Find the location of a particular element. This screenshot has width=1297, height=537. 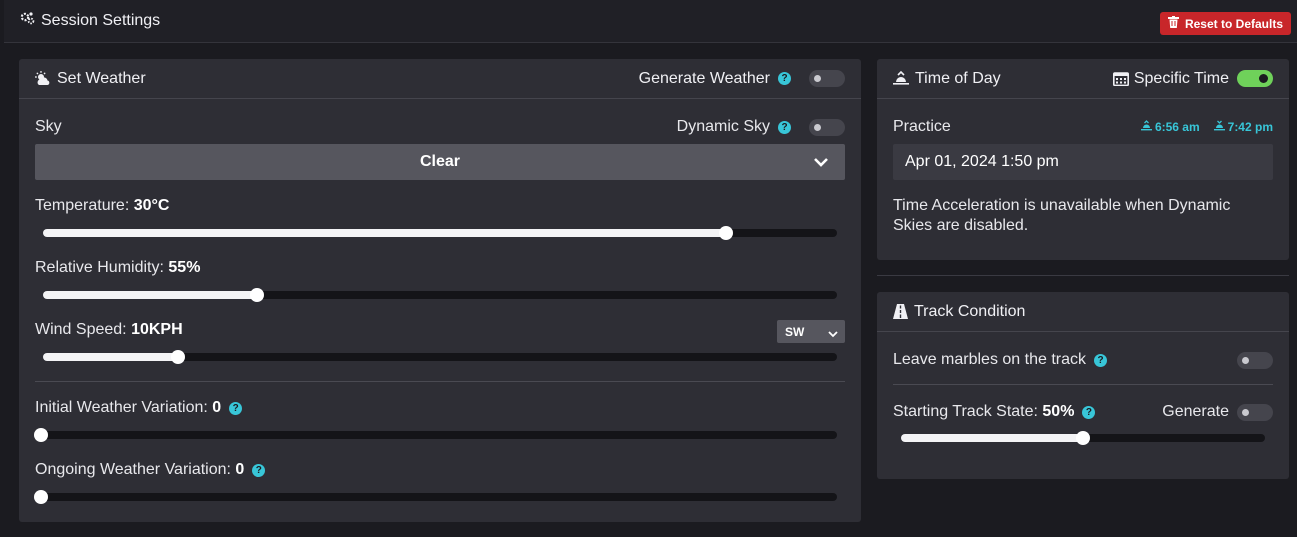

sunset-value: 7:42 pm is located at coordinates (1250, 127).